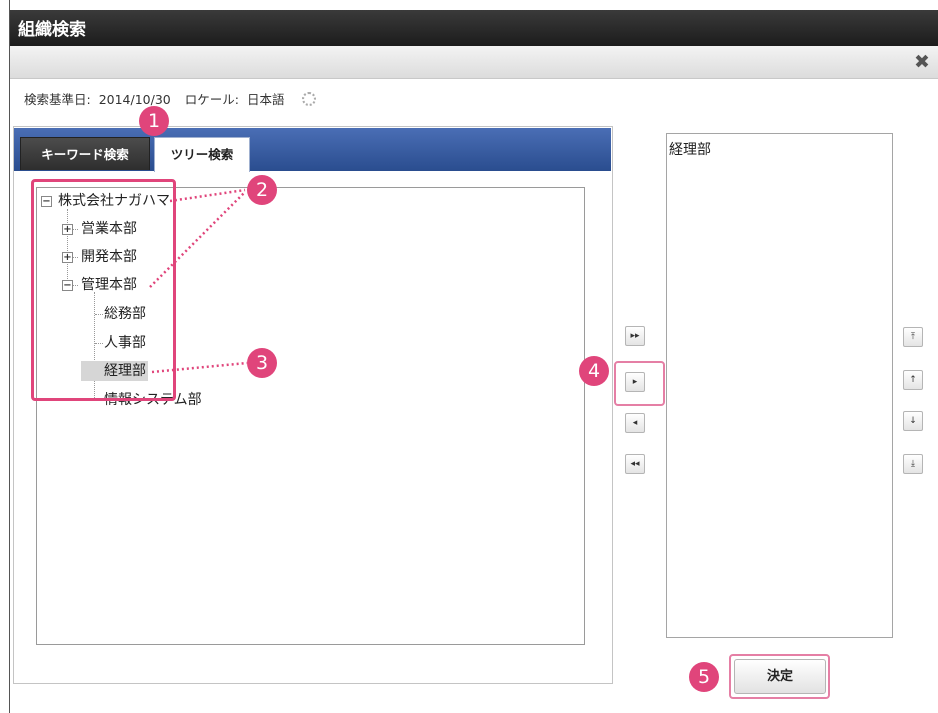 Image resolution: width=938 pixels, height=713 pixels. Describe the element at coordinates (312, 150) in the screenshot. I see `tab-bar: キーワード検索 ツリー検索` at that location.